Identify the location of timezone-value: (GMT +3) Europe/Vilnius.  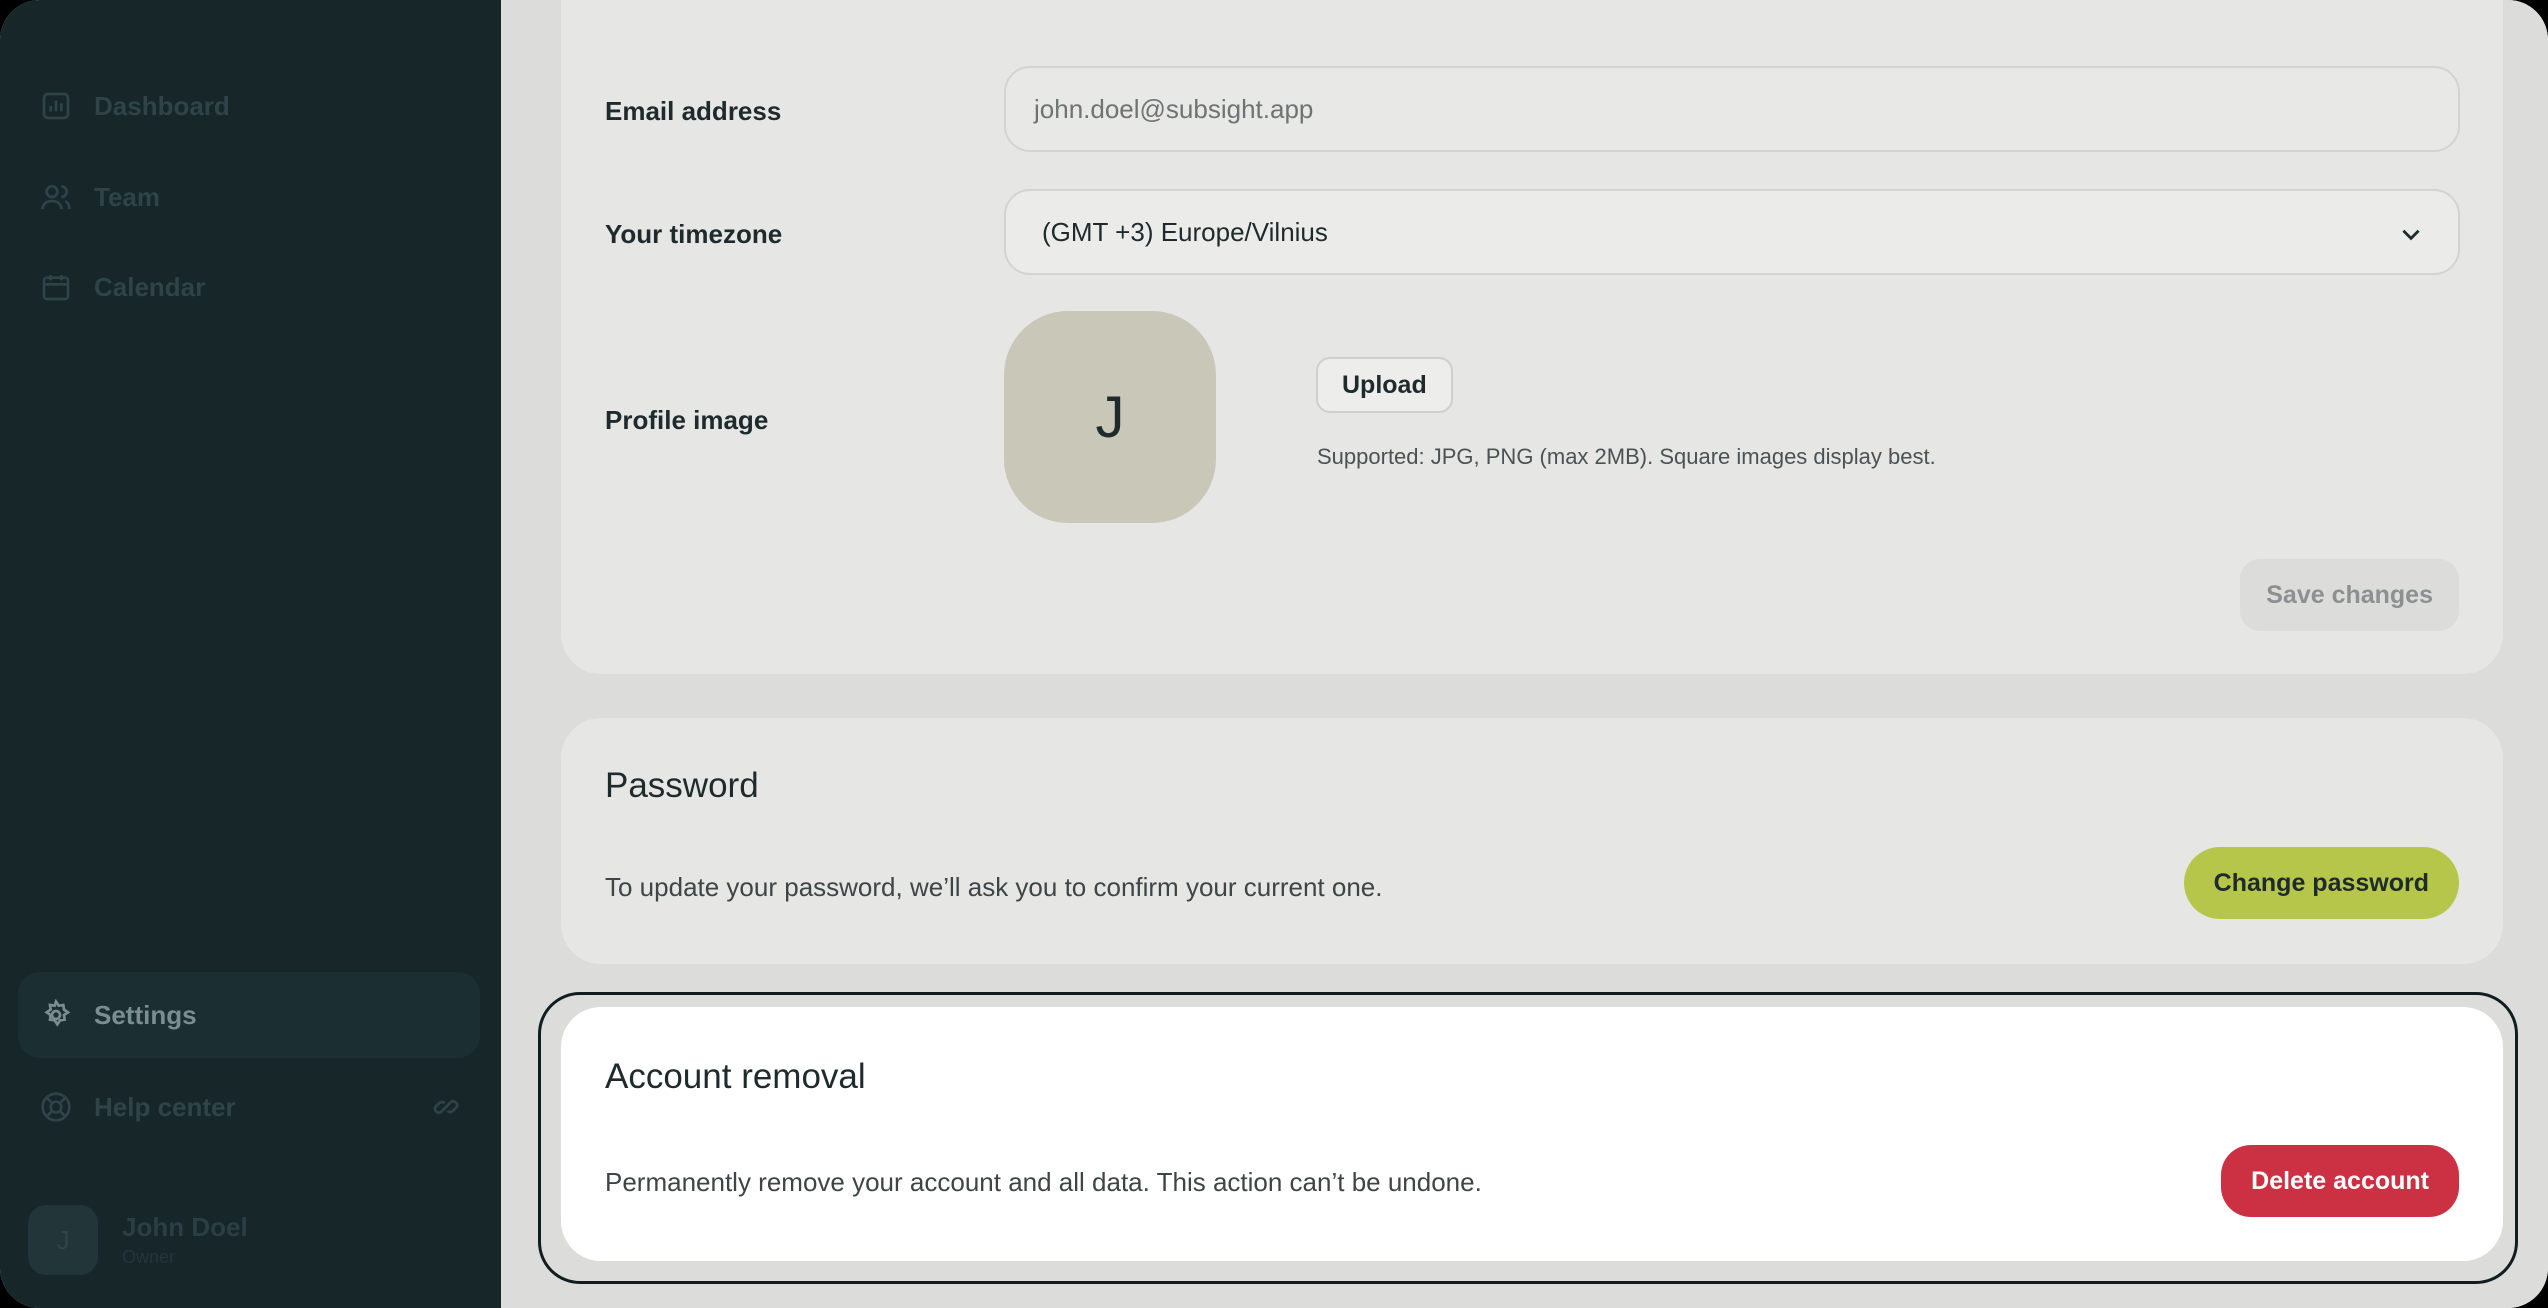
(1185, 231).